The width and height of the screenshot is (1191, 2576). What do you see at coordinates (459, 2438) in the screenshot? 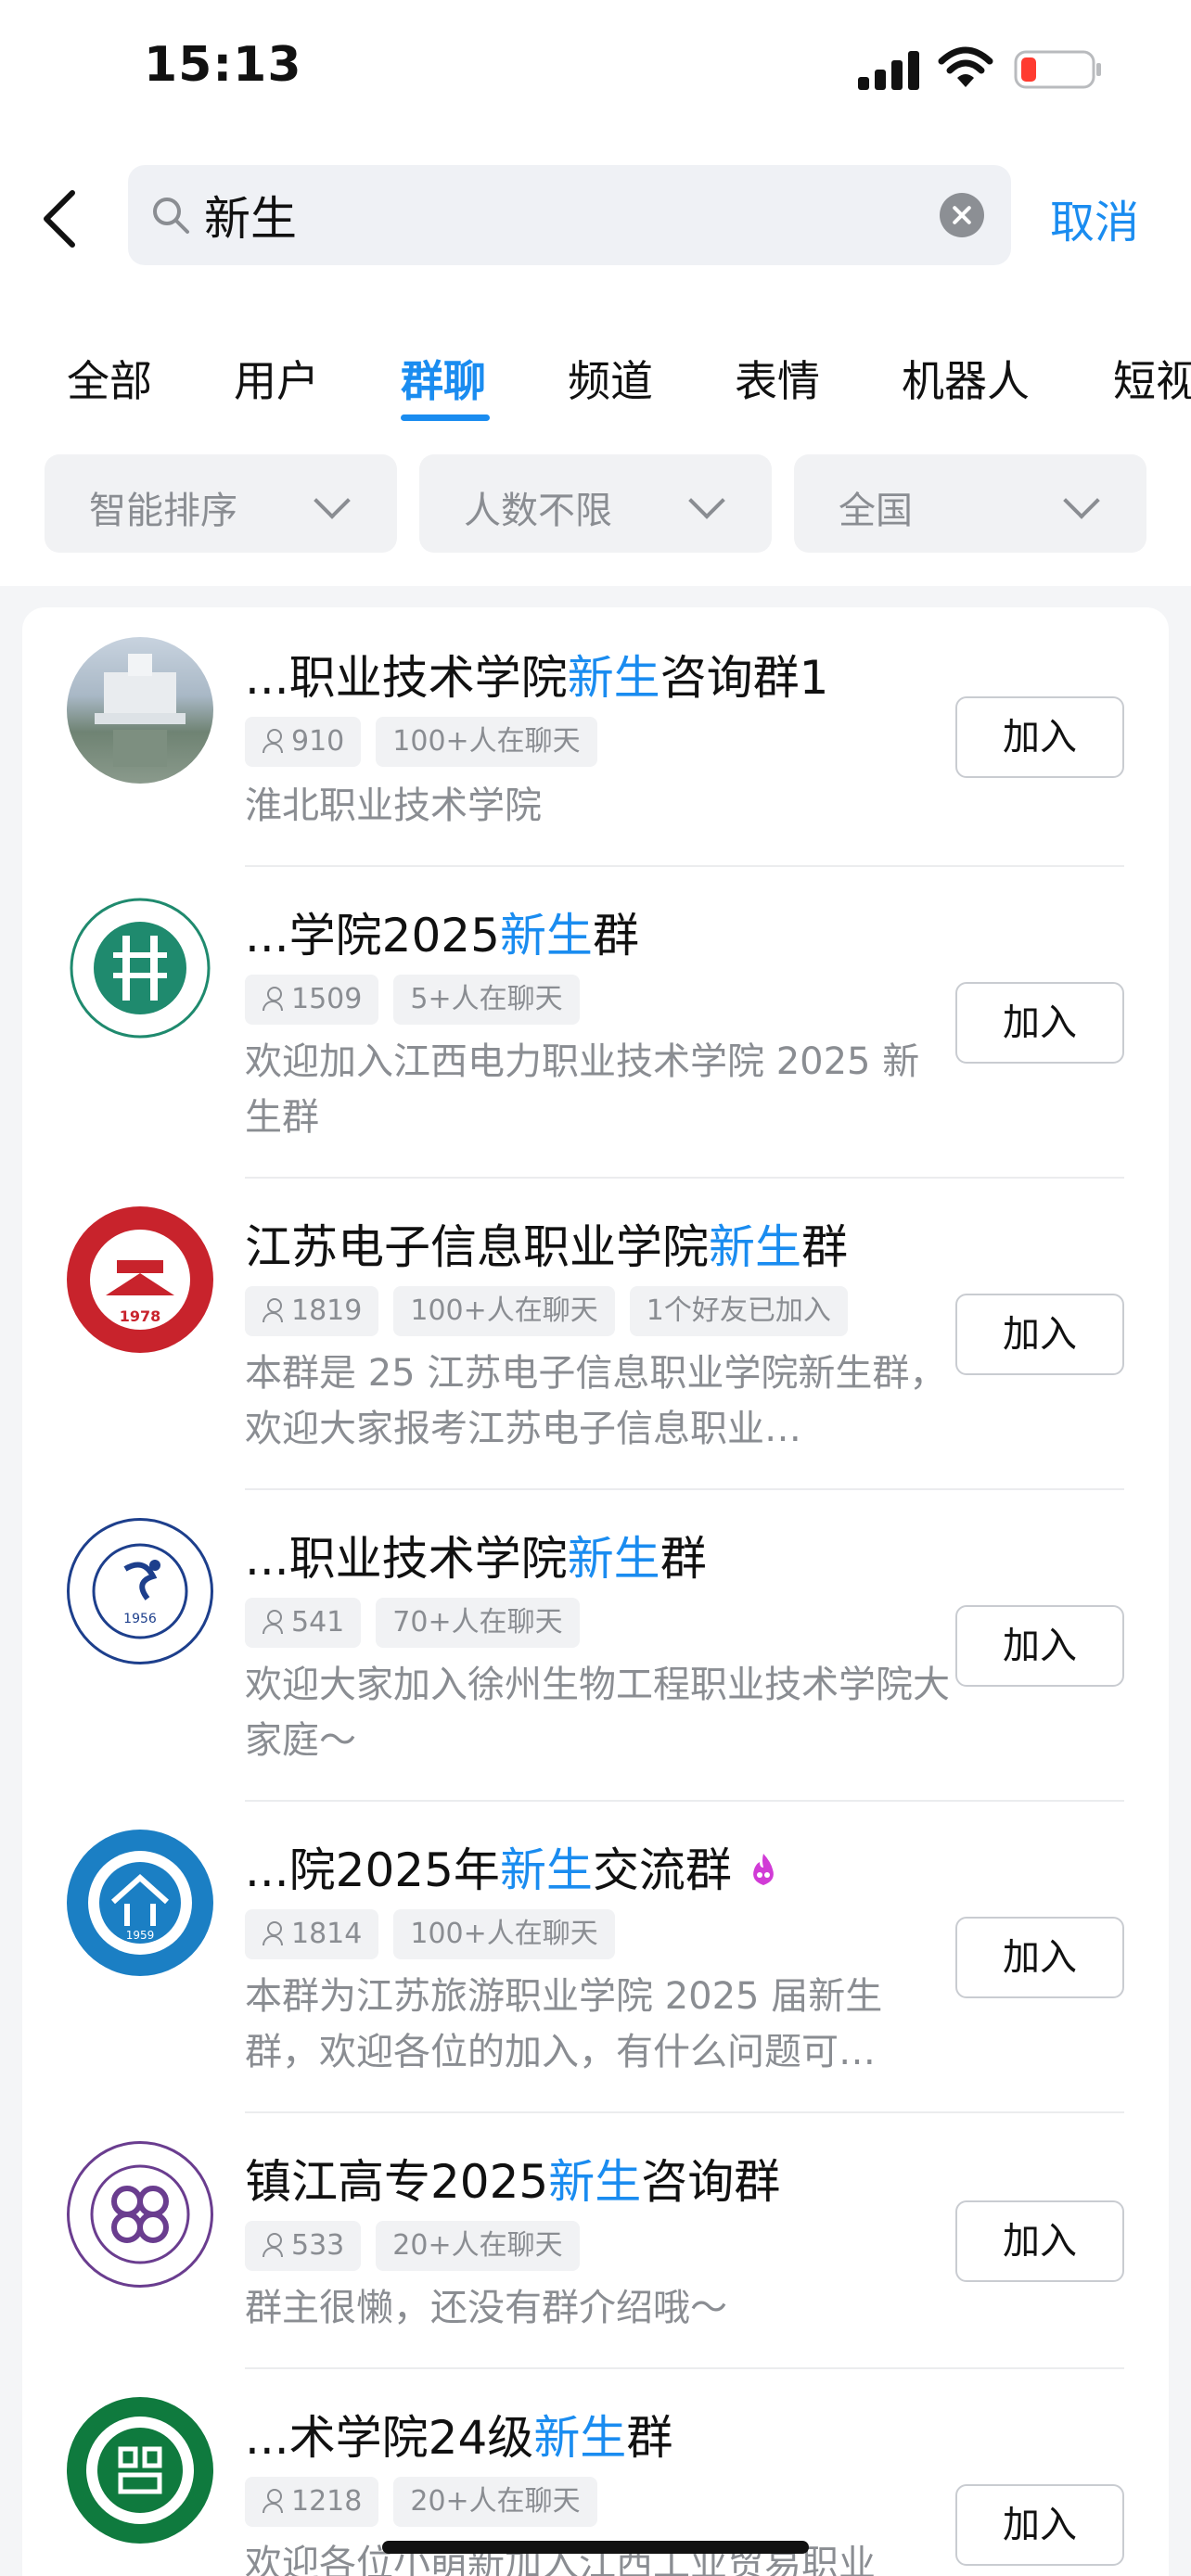
I see `group-title: ...术学院24级新生群` at bounding box center [459, 2438].